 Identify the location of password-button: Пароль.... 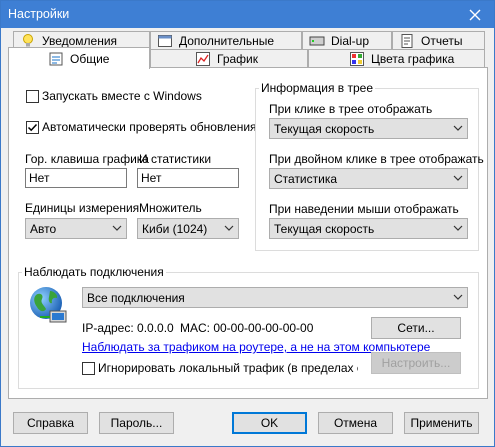
(136, 423).